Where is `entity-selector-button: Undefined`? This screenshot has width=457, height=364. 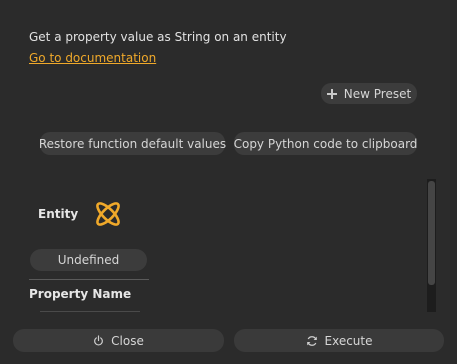 entity-selector-button: Undefined is located at coordinates (88, 260).